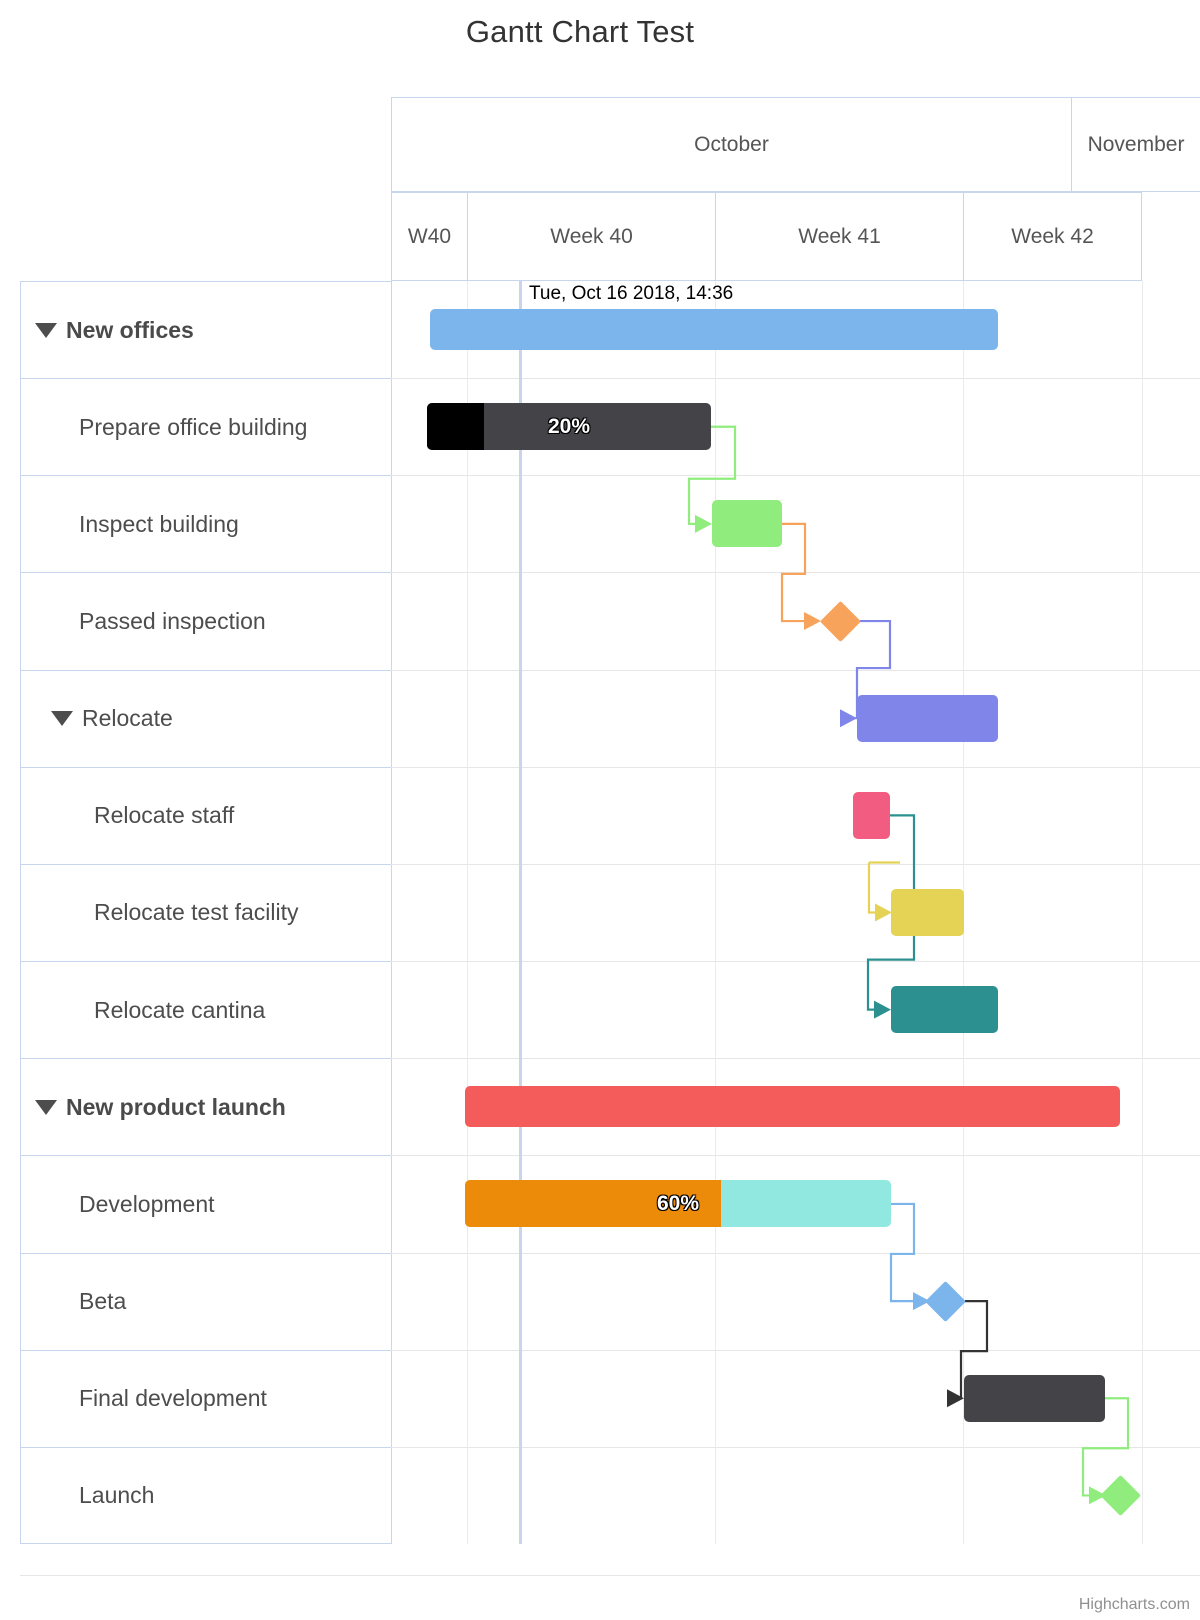  Describe the element at coordinates (172, 621) in the screenshot. I see `yaxis-task-label: Passed inspection` at that location.